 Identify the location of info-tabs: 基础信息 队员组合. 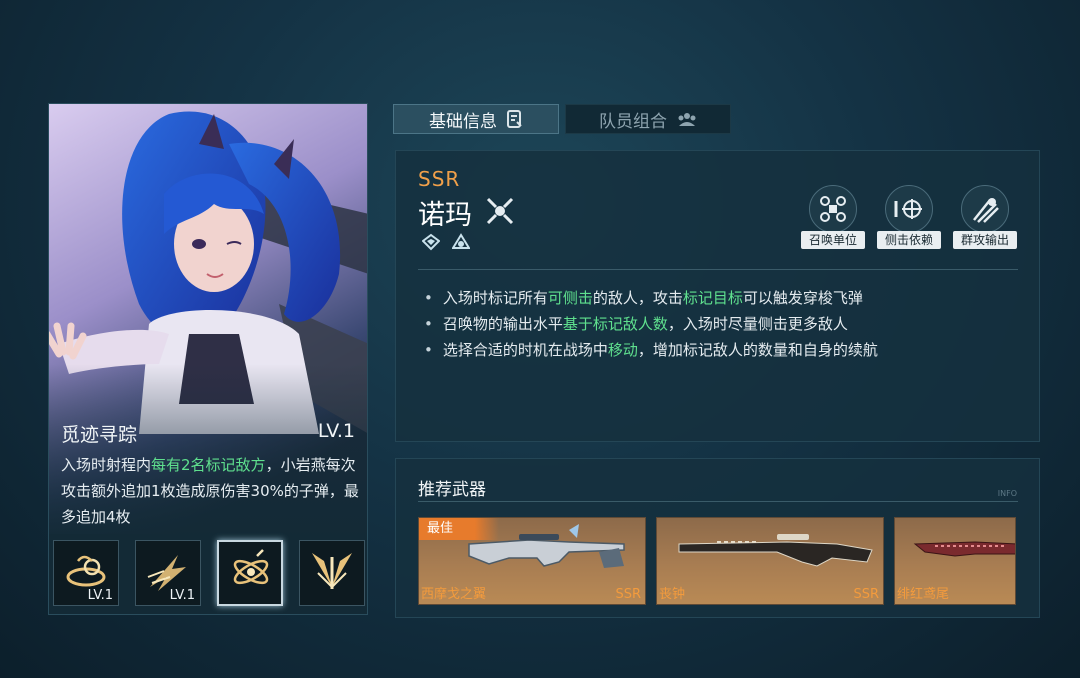
(562, 119).